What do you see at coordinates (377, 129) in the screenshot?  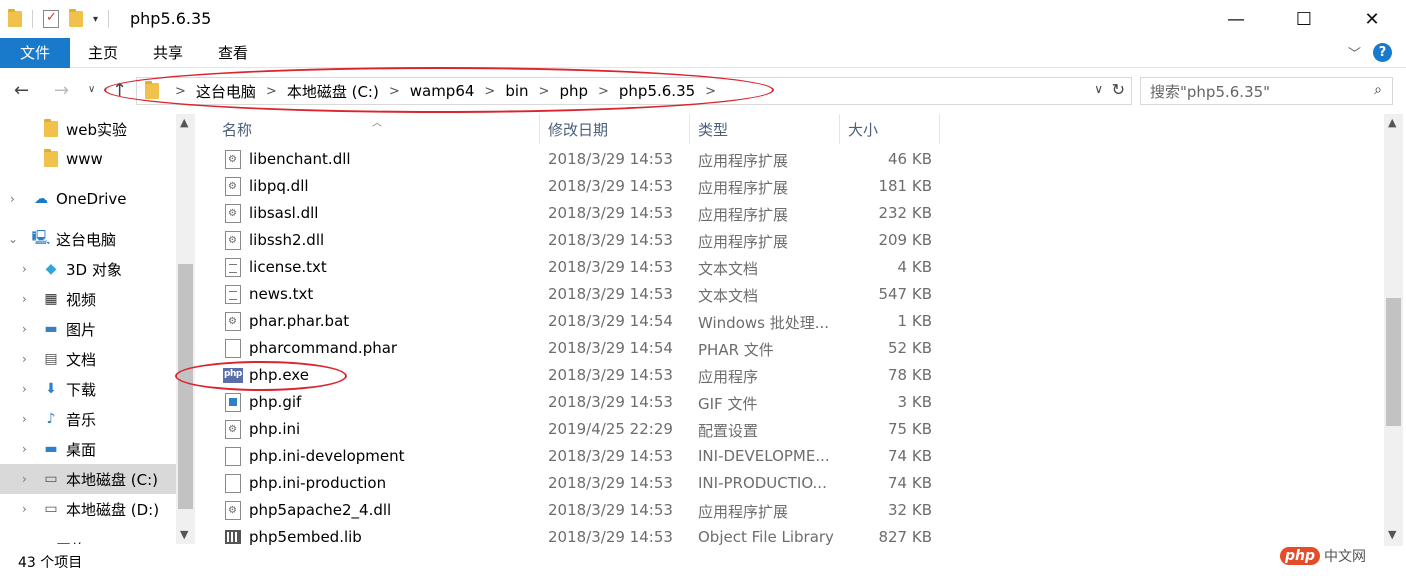 I see `column-header-name: 名称 ︿` at bounding box center [377, 129].